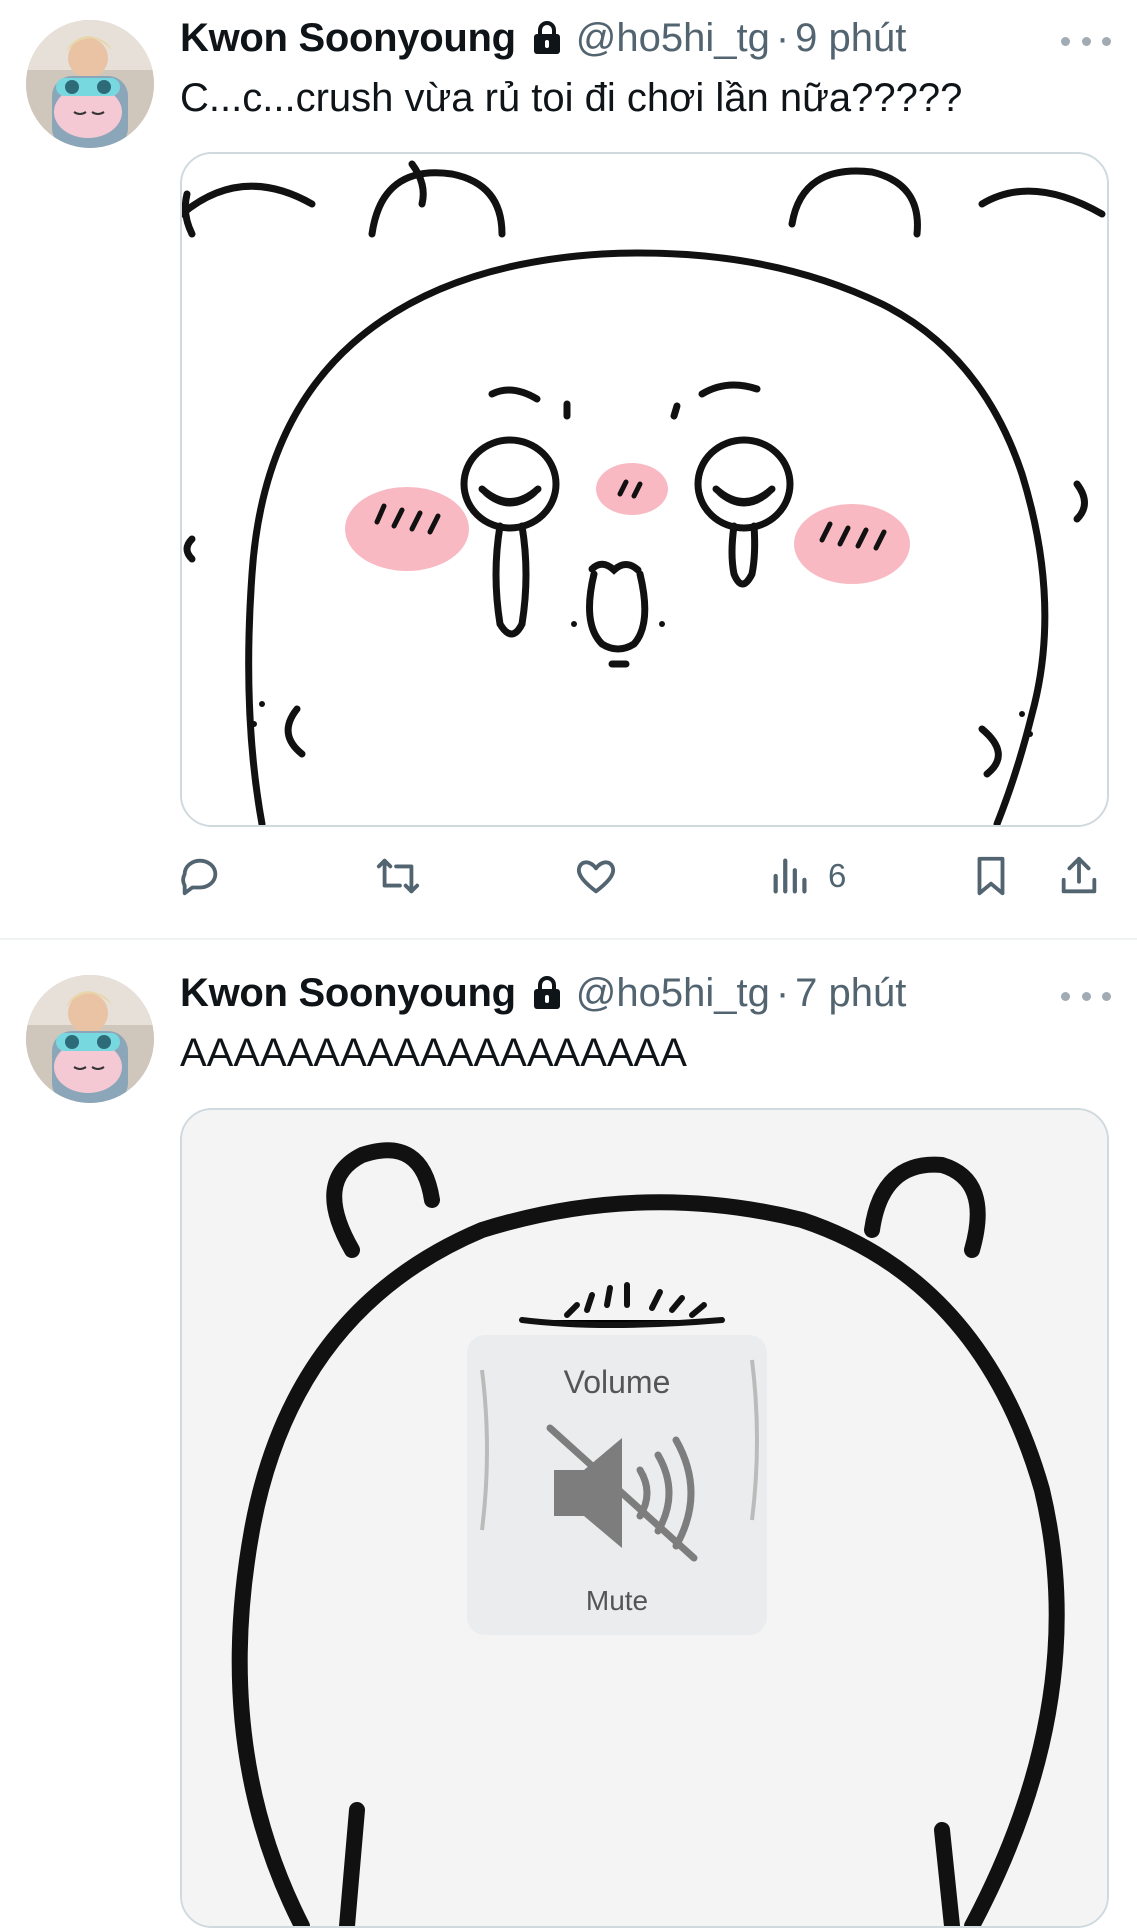 The image size is (1137, 1928). I want to click on like-button, so click(596, 876).